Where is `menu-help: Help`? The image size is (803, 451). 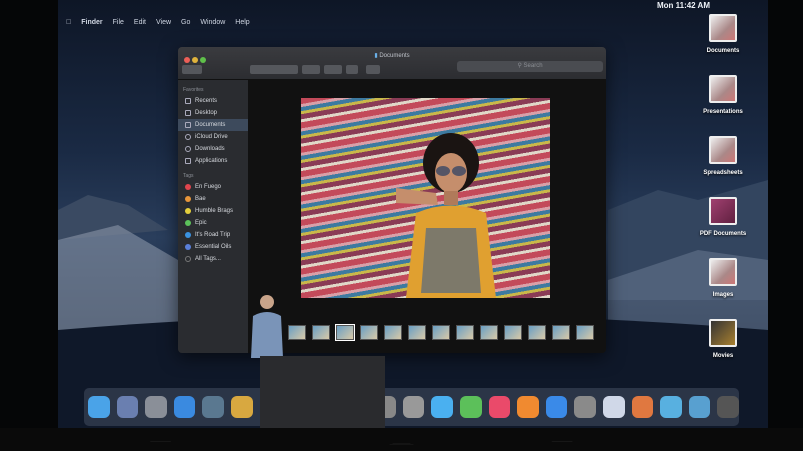
menu-help: Help is located at coordinates (242, 22).